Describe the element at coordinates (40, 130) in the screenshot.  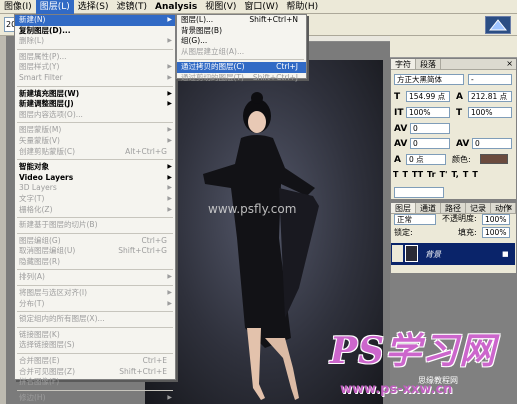
I see `menu-item-label: 图层蒙版(M)` at that location.